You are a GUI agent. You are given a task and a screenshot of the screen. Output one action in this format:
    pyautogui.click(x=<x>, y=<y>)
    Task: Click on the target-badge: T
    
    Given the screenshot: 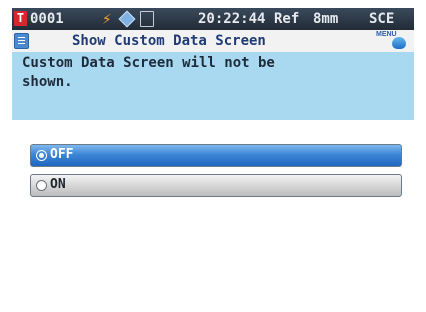 What is the action you would take?
    pyautogui.click(x=20, y=18)
    